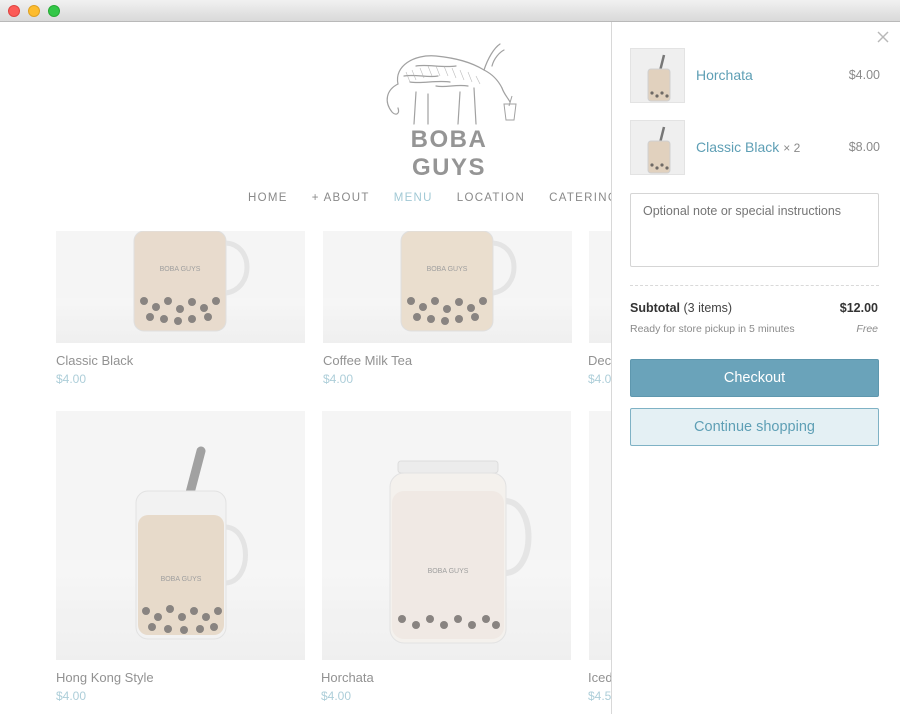  What do you see at coordinates (94, 360) in the screenshot?
I see `product-name: Classic Black` at bounding box center [94, 360].